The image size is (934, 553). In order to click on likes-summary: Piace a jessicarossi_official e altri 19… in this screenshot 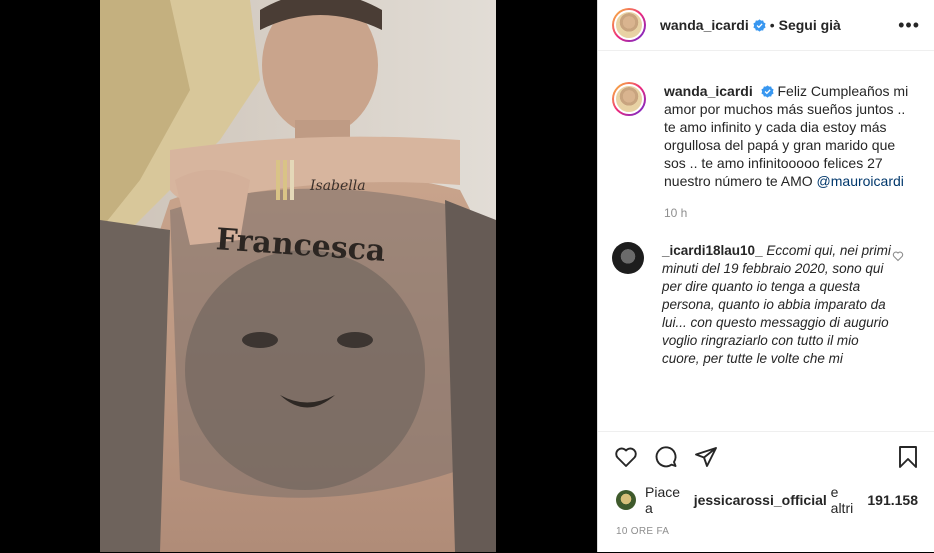, I will do `click(766, 494)`.